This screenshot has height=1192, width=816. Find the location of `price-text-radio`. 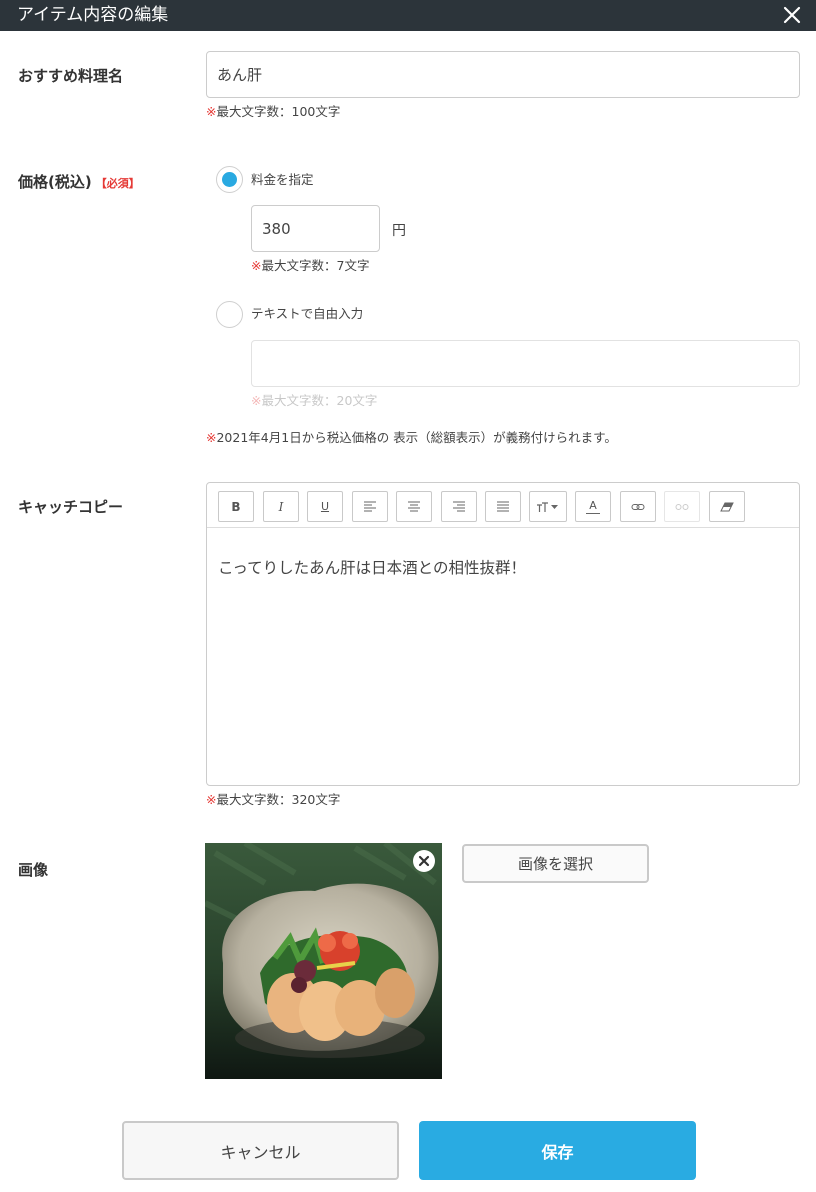

price-text-radio is located at coordinates (229, 314).